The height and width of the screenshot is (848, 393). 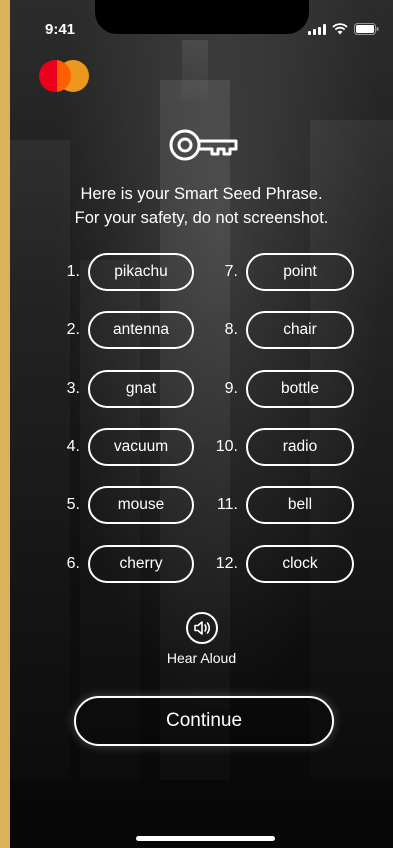 I want to click on seed-word-item: 6. cherry, so click(x=122, y=564).